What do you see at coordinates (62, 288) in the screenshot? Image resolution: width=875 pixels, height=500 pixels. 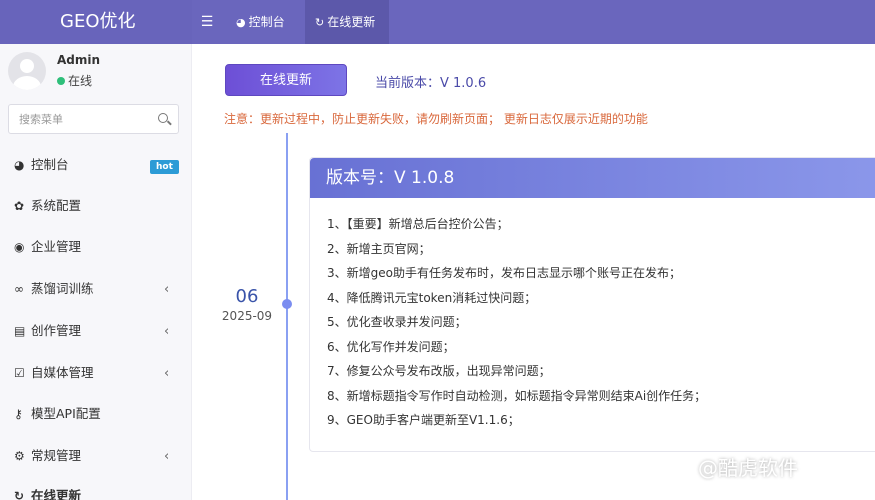 I see `sidebar-item-label: 蒸馏词训练` at bounding box center [62, 288].